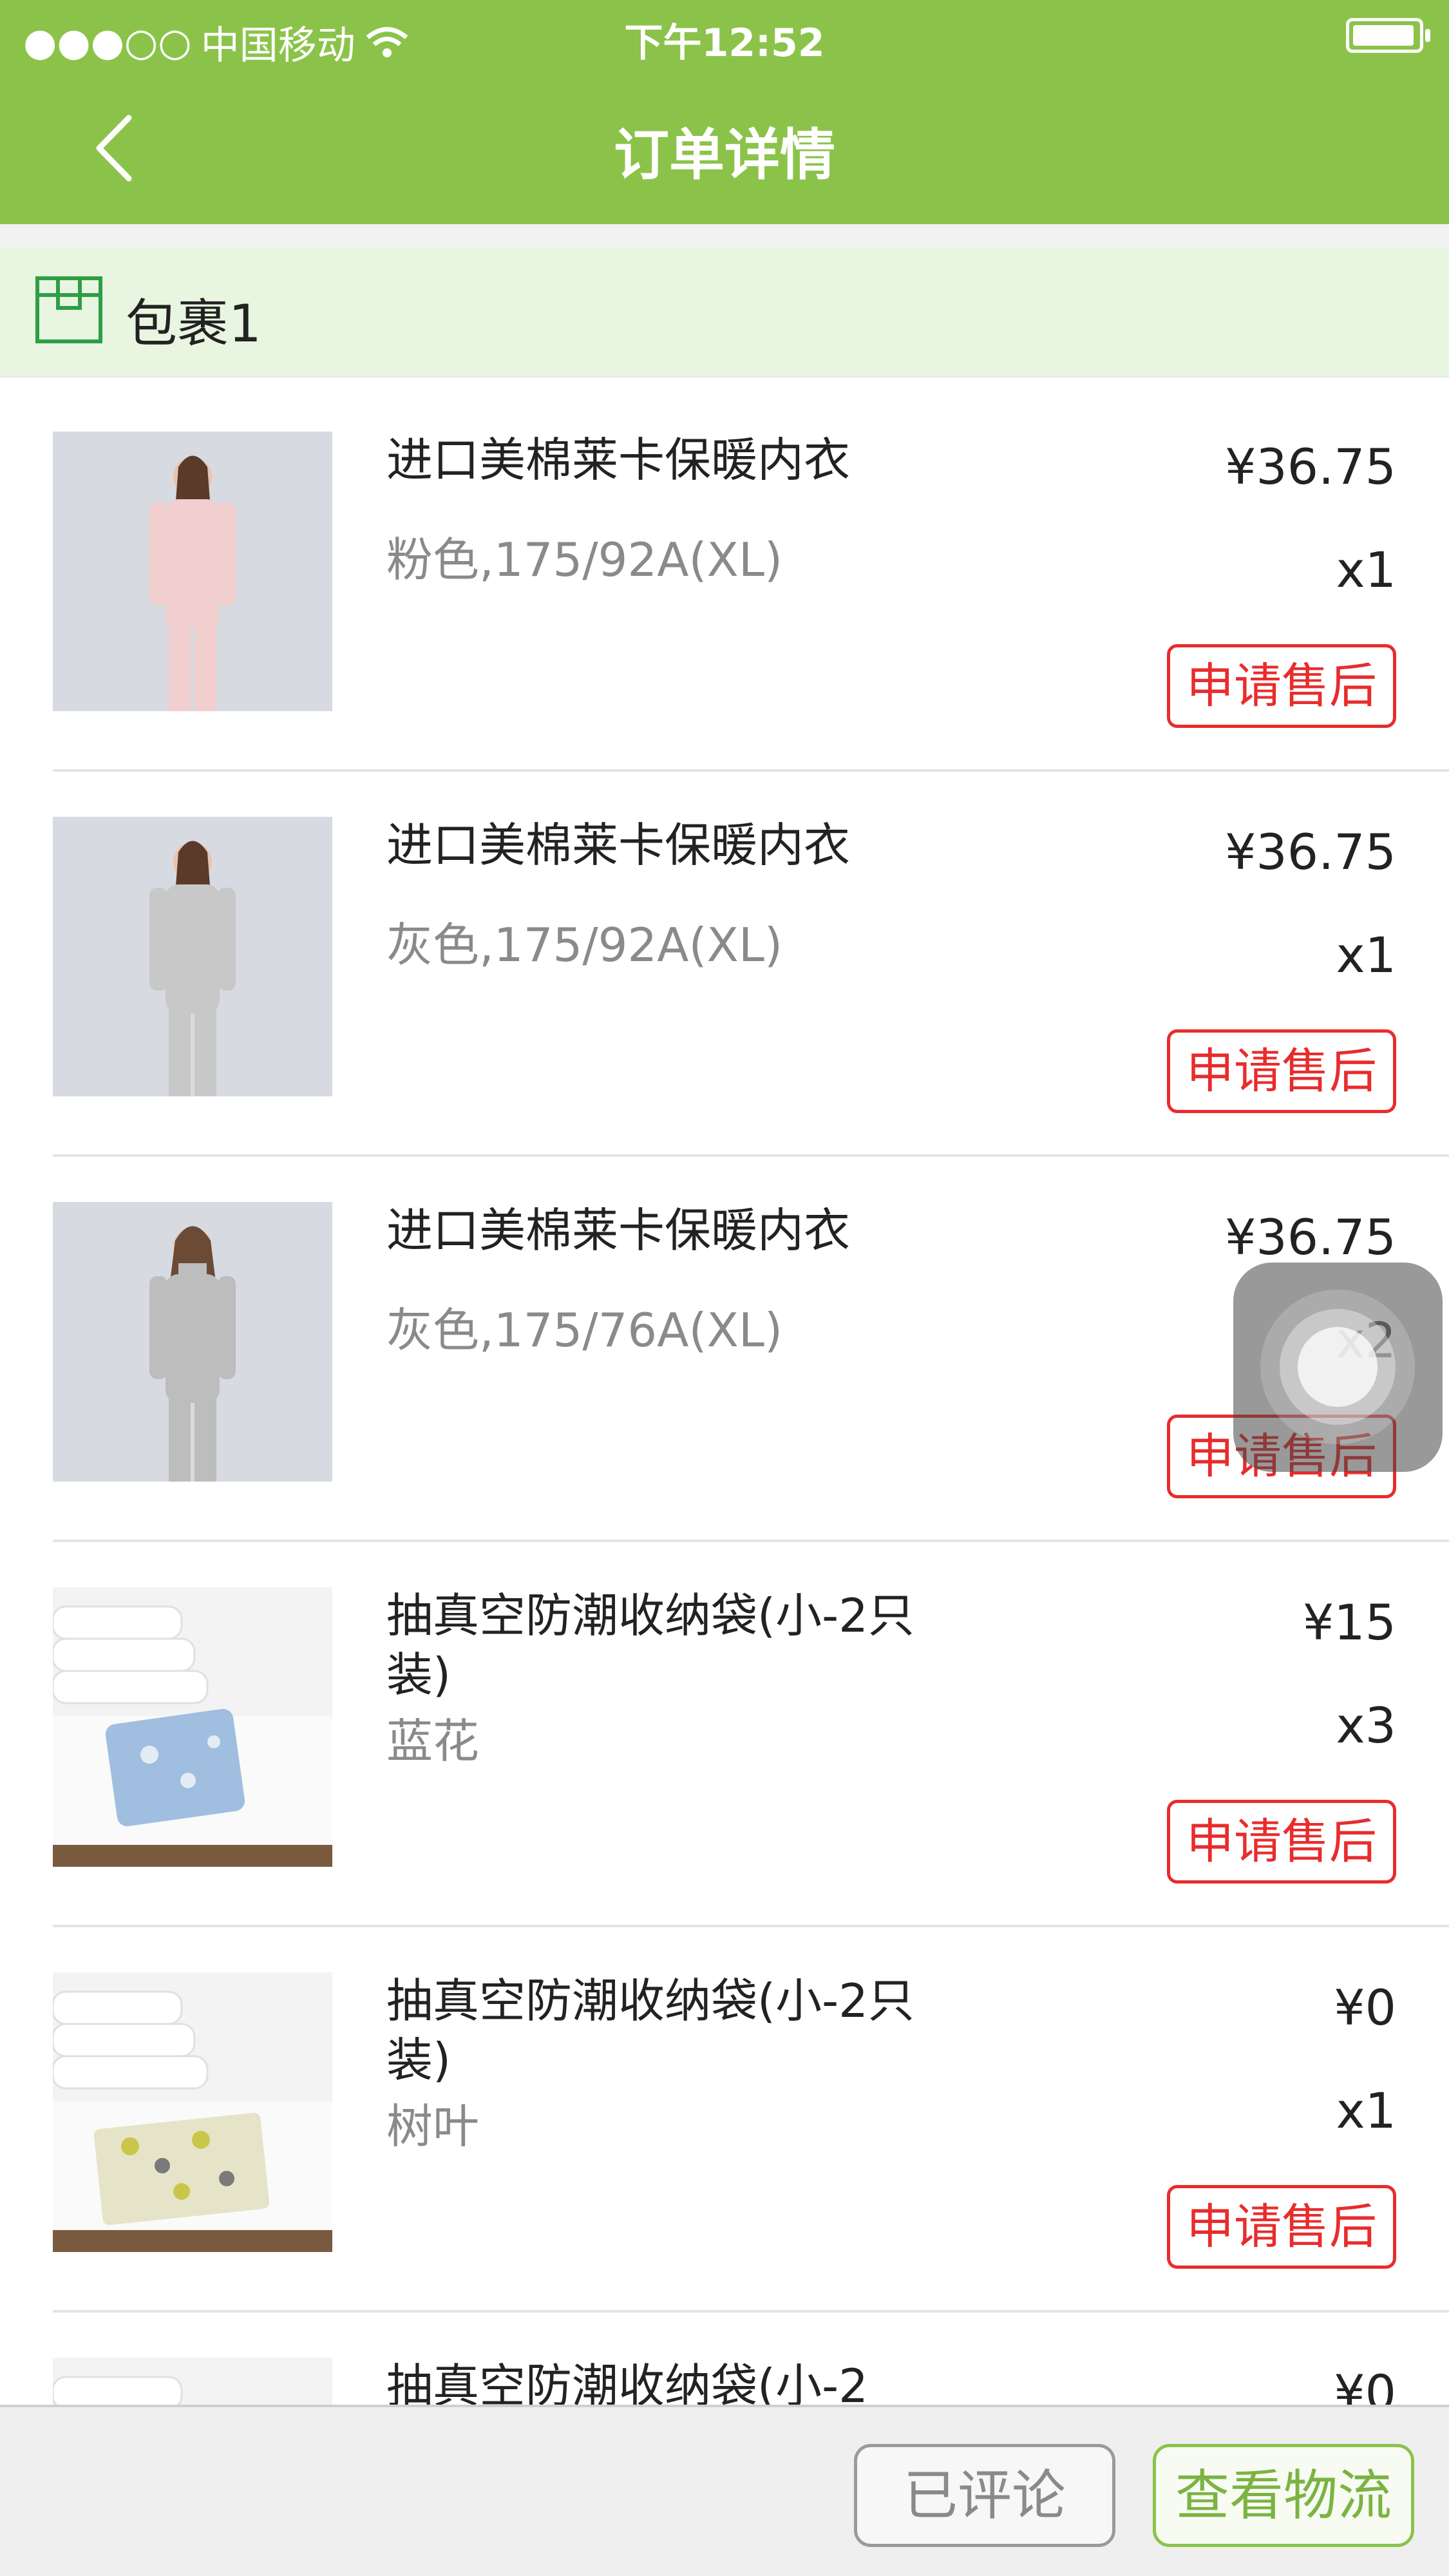 The width and height of the screenshot is (1449, 2576). Describe the element at coordinates (724, 43) in the screenshot. I see `status-time: 下午12:52` at that location.